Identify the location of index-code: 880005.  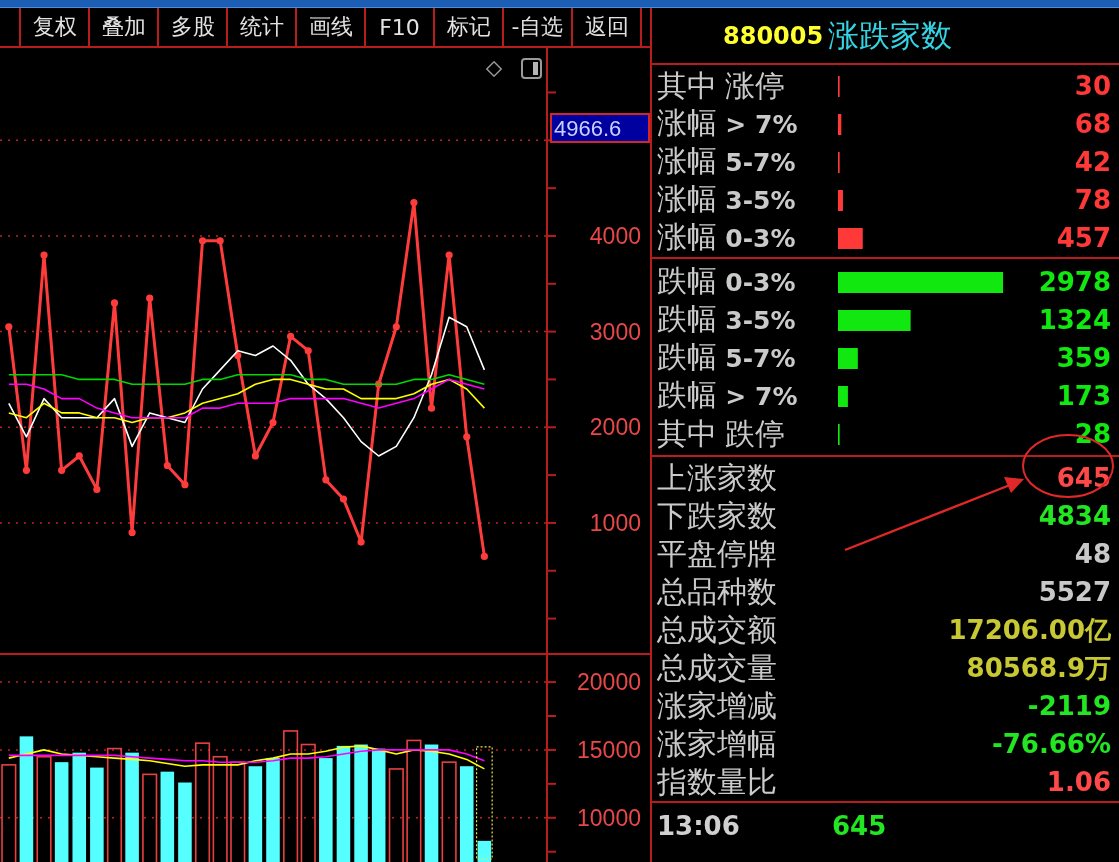
(773, 35).